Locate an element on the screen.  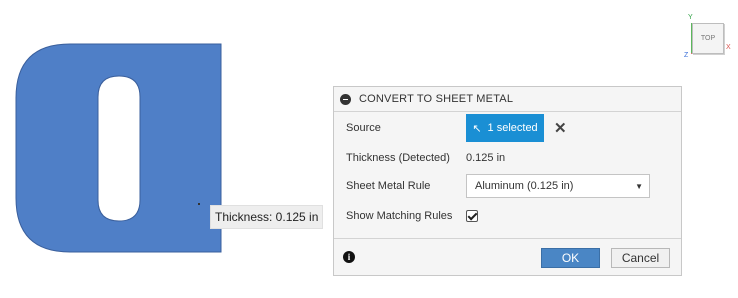
thickness-value: 0.125 in is located at coordinates (486, 158).